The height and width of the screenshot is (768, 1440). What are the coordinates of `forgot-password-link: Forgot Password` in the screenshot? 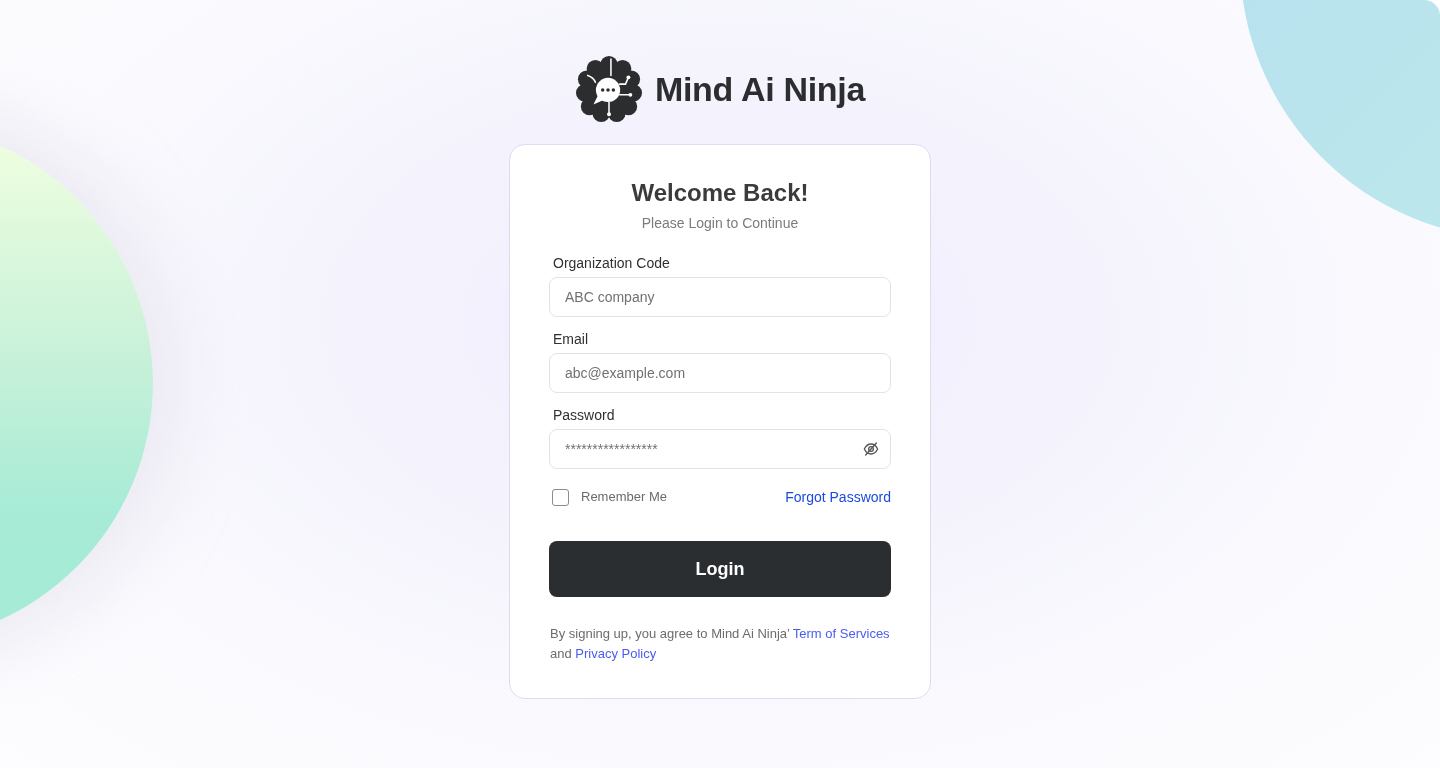 It's located at (838, 497).